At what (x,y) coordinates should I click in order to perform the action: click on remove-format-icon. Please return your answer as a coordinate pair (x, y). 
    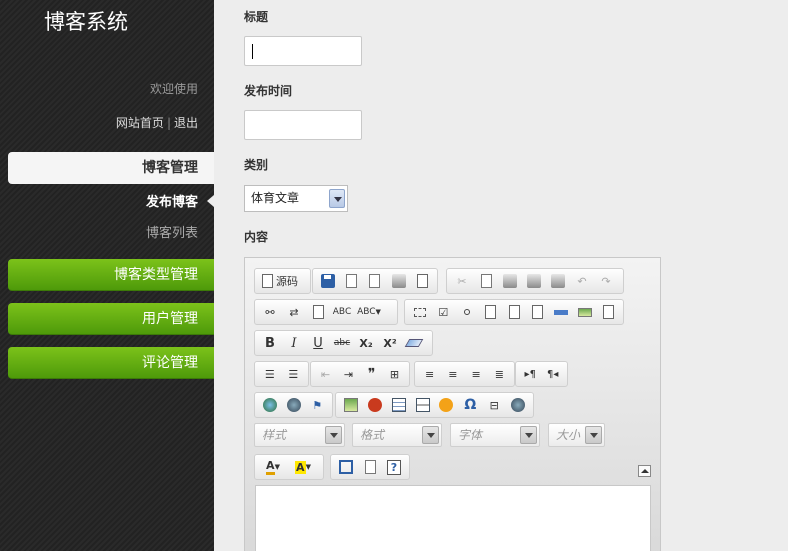
    Looking at the image, I should click on (414, 343).